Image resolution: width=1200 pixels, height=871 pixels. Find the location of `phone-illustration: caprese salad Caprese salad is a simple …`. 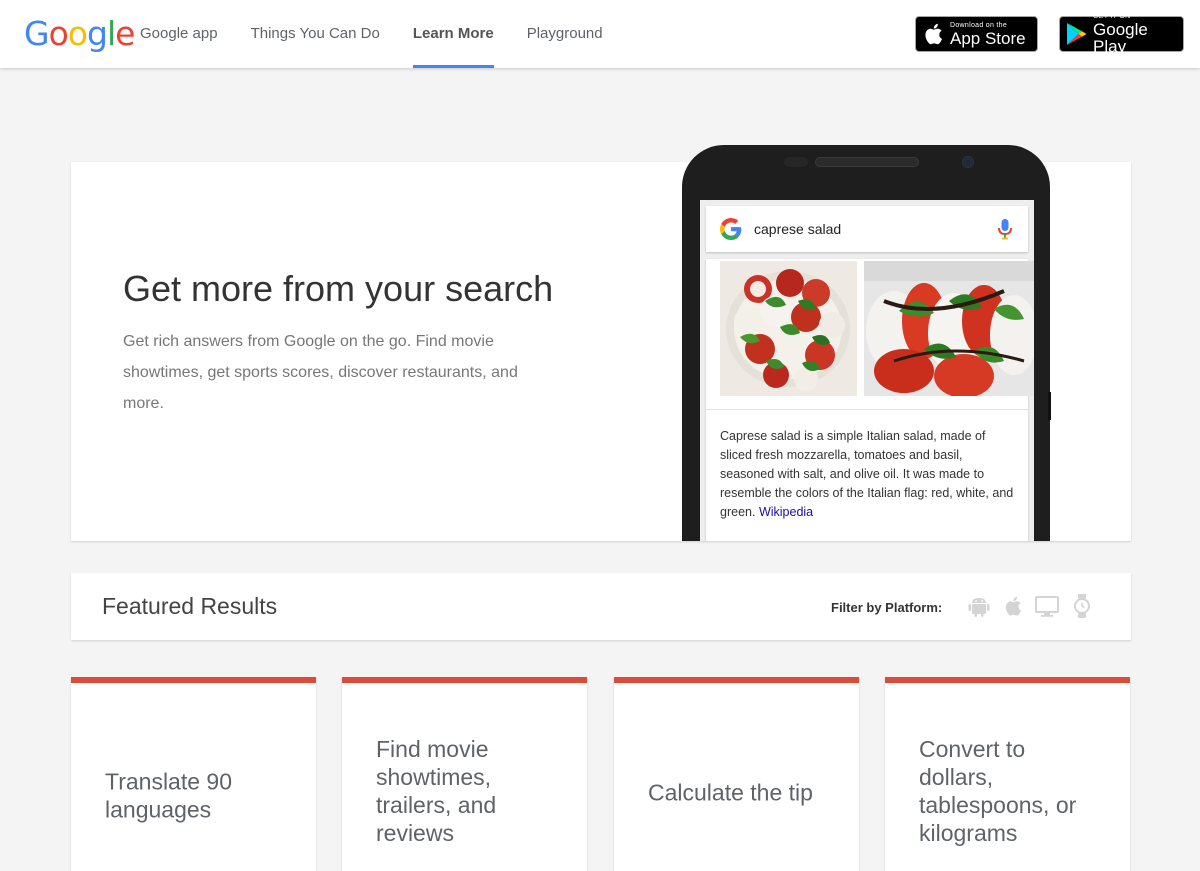

phone-illustration: caprese salad Caprese salad is a simple … is located at coordinates (866, 343).